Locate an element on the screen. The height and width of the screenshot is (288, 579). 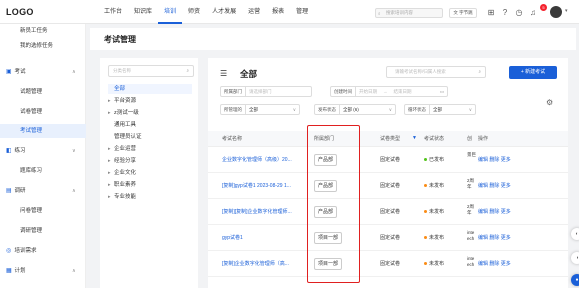
bell-icon: ♫ is located at coordinates (533, 13).